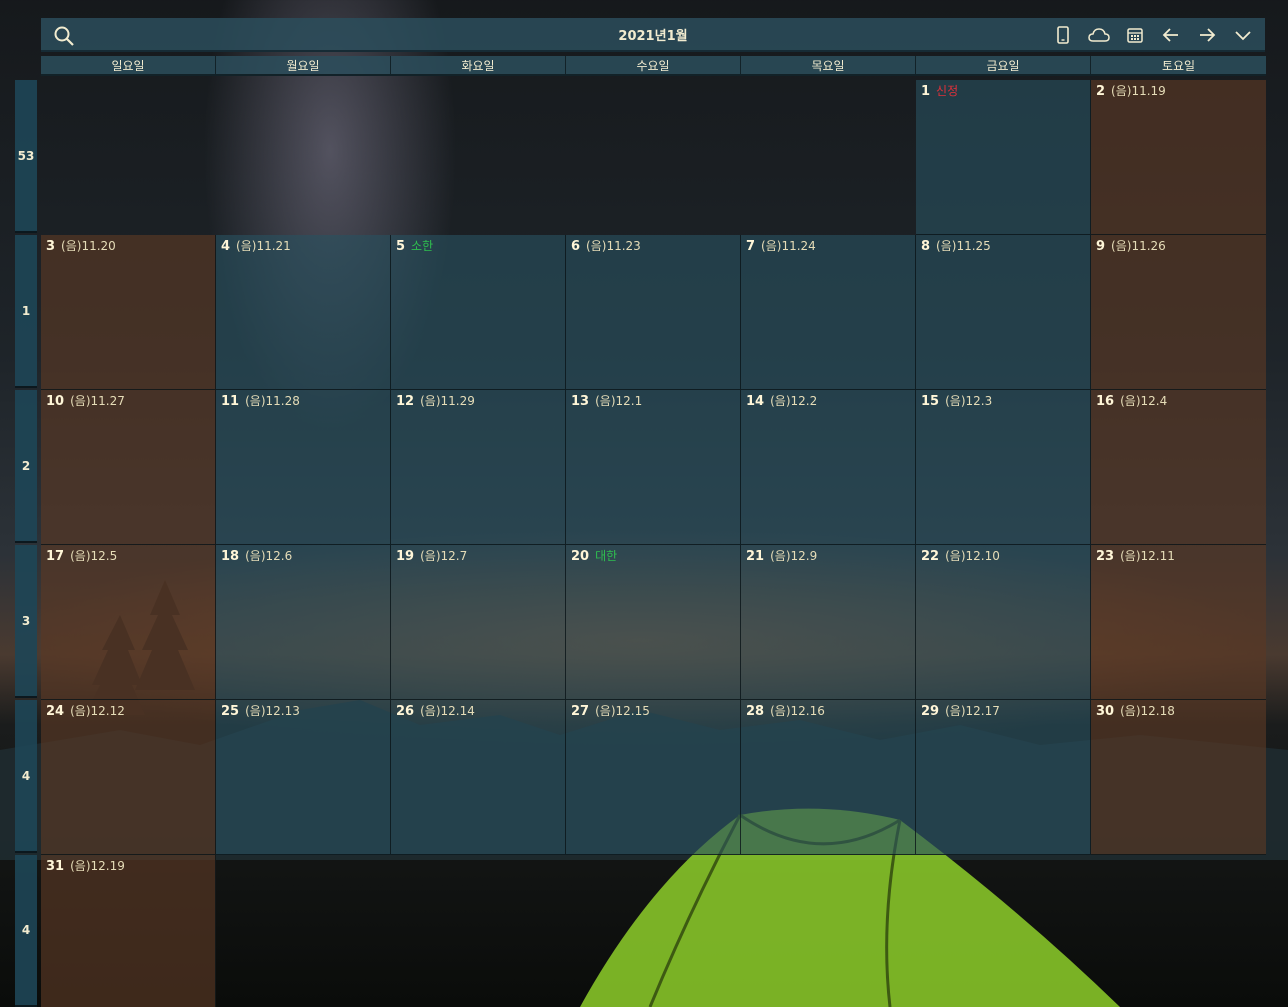 This screenshot has width=1288, height=1007. What do you see at coordinates (26, 621) in the screenshot?
I see `week-number: 3` at bounding box center [26, 621].